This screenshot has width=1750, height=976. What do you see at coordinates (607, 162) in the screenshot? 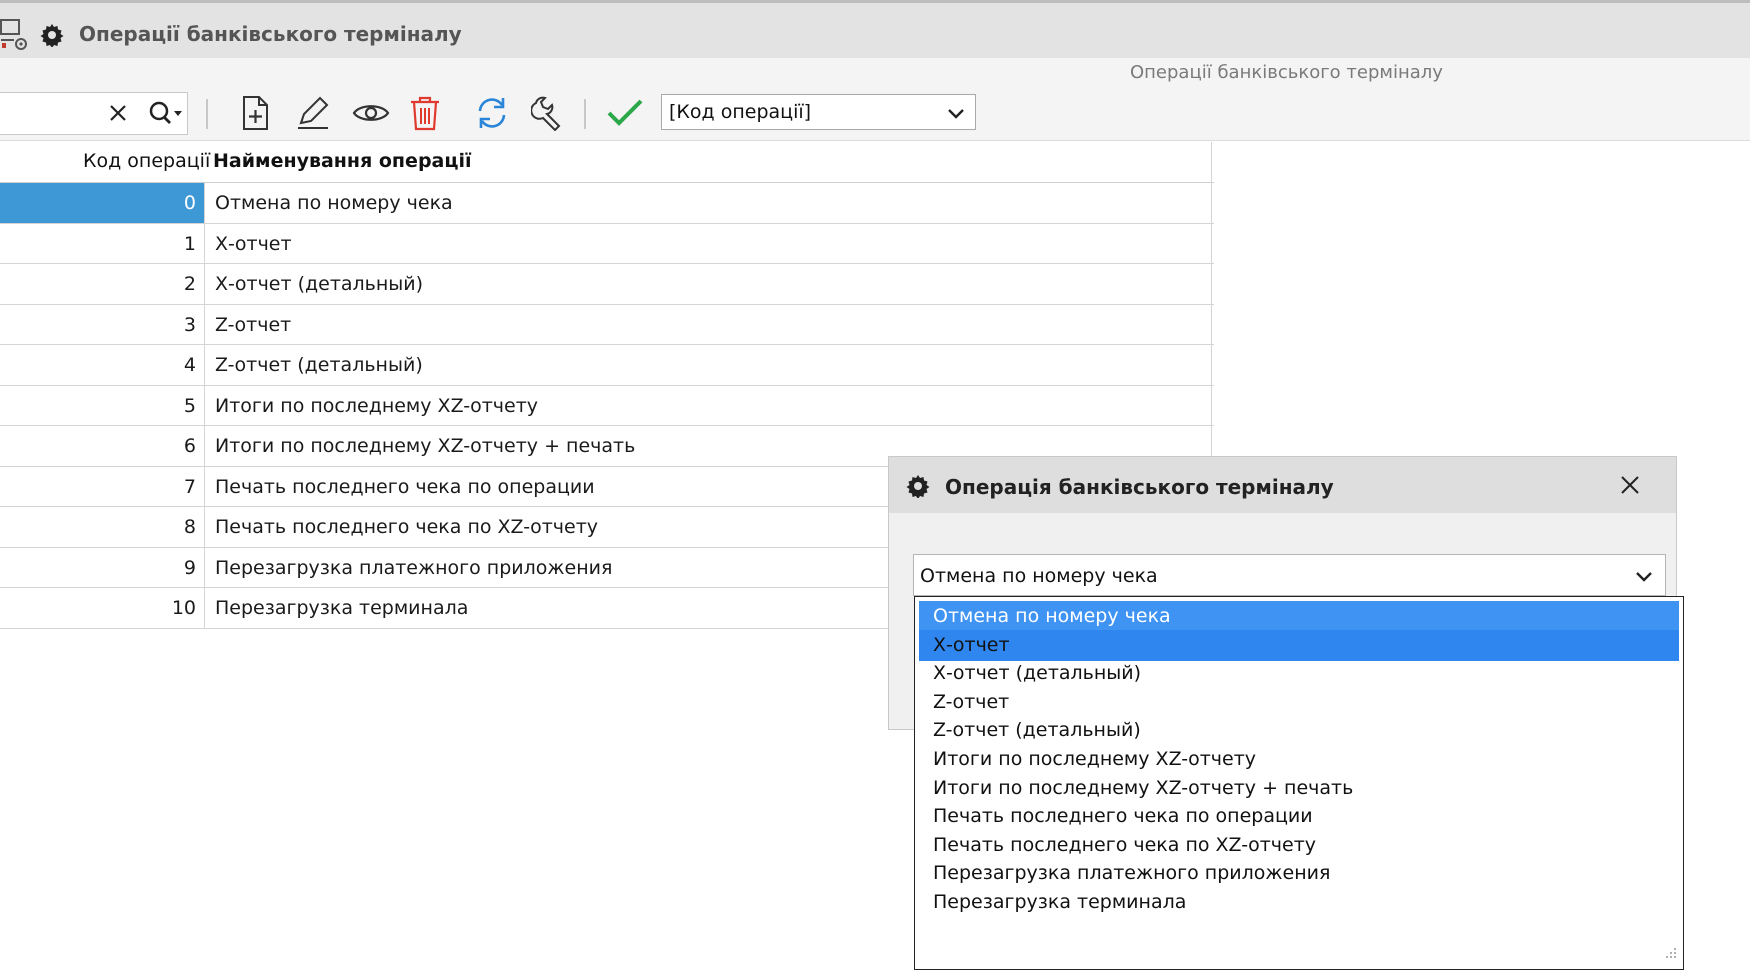
I see `table-header: Код операції Найменування операції` at bounding box center [607, 162].